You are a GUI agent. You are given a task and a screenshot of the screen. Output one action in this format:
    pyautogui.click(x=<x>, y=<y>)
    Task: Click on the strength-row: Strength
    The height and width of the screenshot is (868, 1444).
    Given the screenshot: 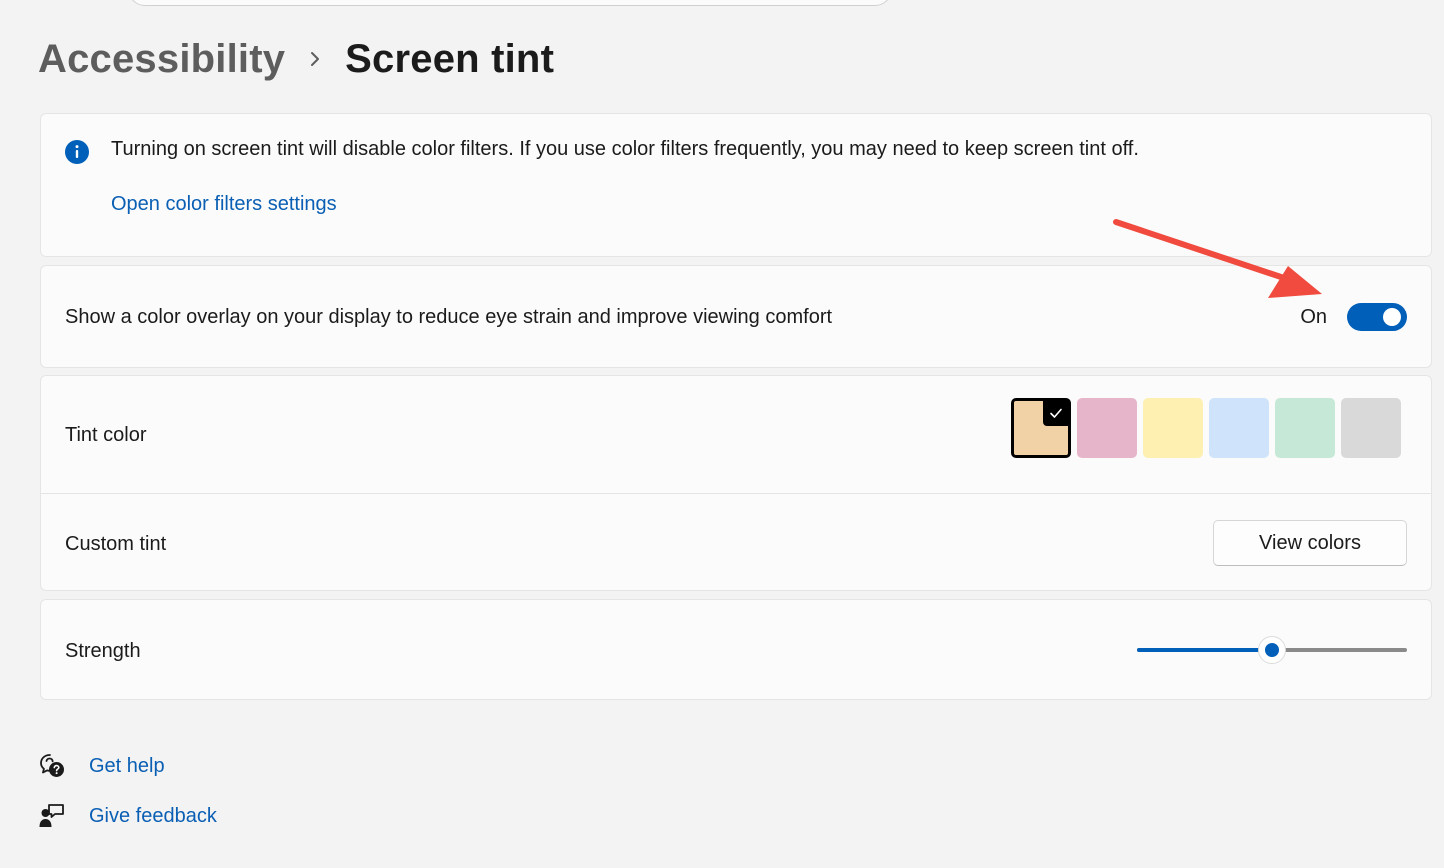 What is the action you would take?
    pyautogui.click(x=736, y=649)
    